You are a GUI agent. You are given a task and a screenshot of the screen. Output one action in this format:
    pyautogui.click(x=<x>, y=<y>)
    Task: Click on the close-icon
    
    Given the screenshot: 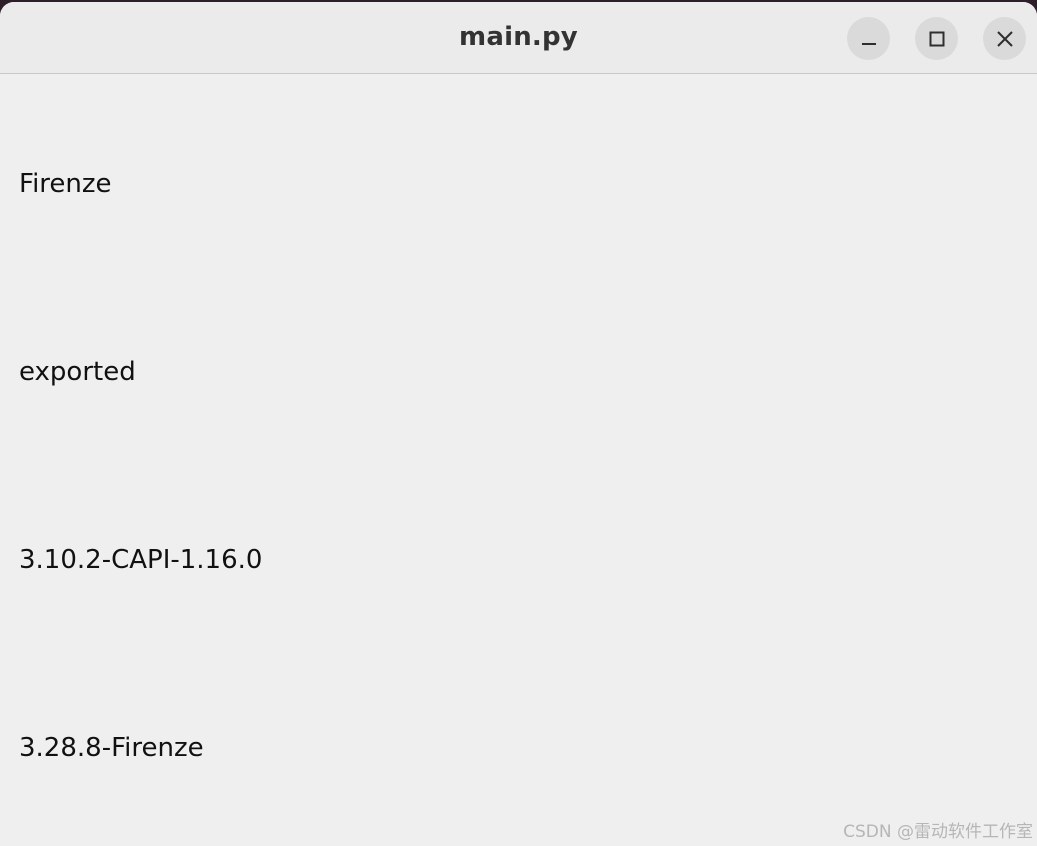 What is the action you would take?
    pyautogui.click(x=1004, y=38)
    